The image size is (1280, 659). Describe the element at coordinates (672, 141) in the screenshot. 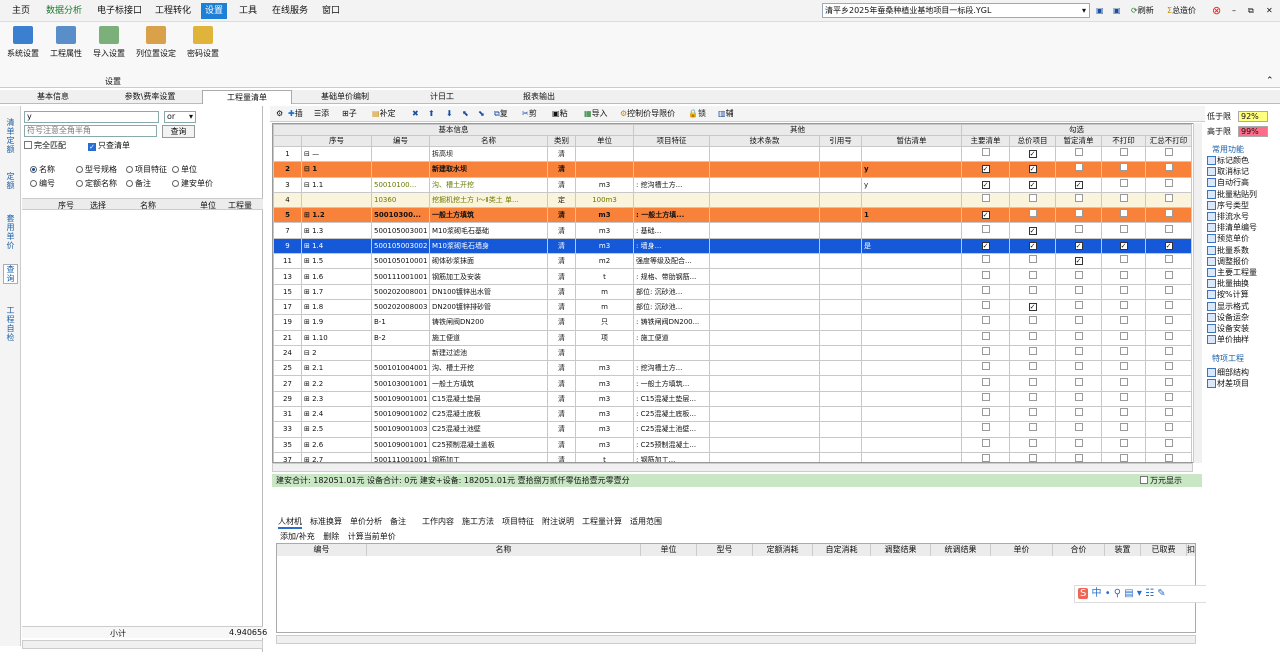

I see `col-feature: 项目特征` at that location.